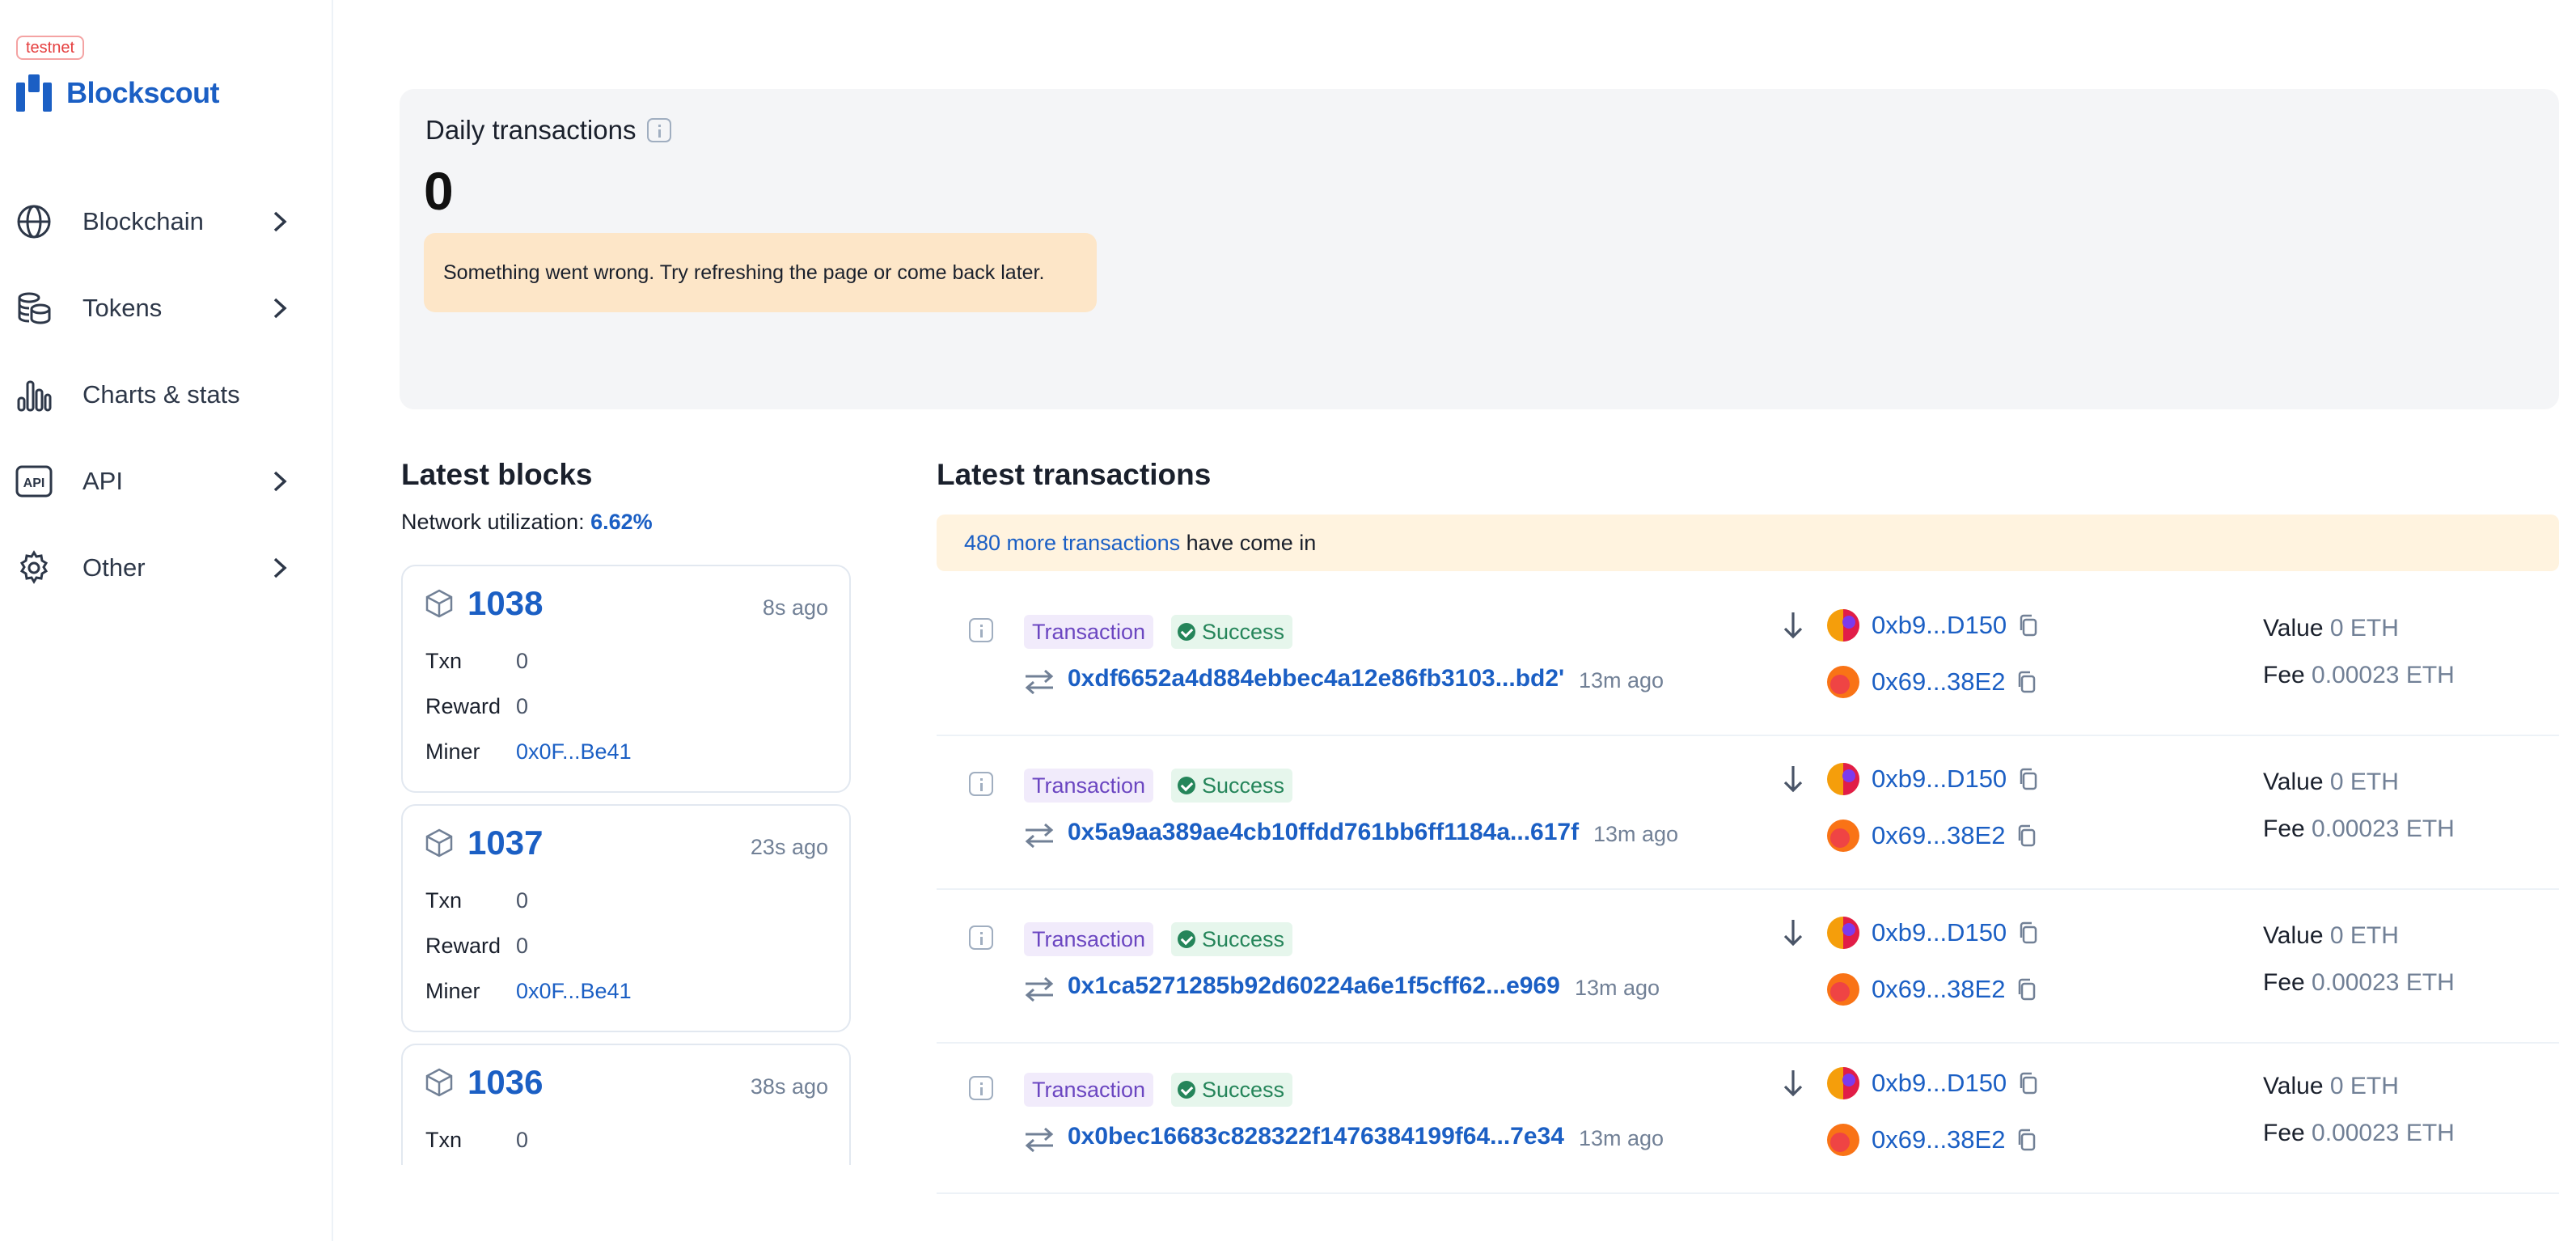 The width and height of the screenshot is (2576, 1241). I want to click on sidebar-item-label: Other, so click(114, 567).